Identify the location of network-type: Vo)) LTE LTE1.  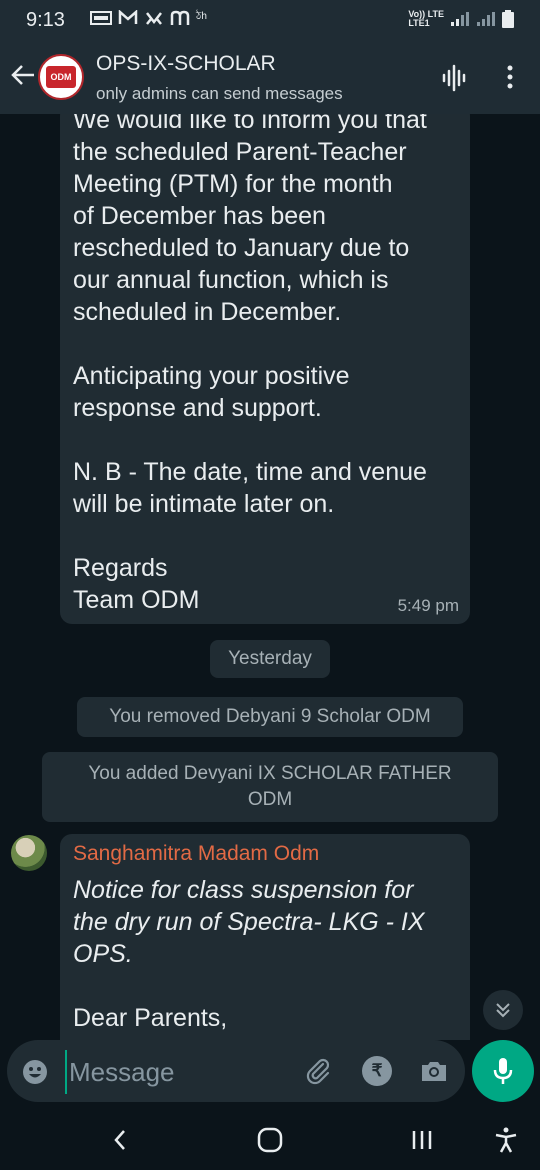
(426, 18).